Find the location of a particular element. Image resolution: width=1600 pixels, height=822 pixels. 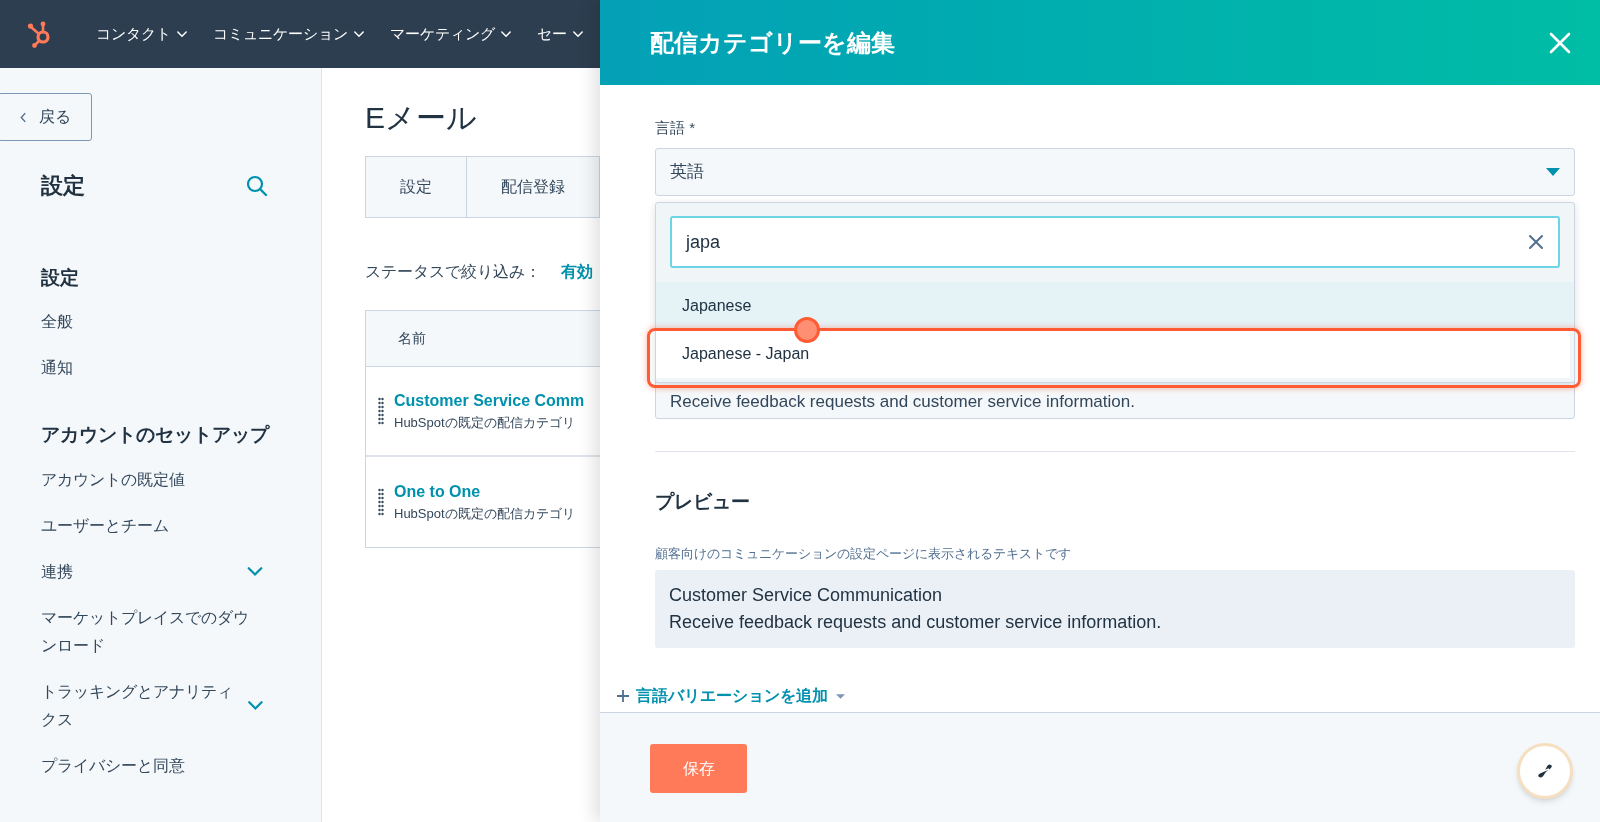

nav-menu-item: マーケティング is located at coordinates (450, 34).